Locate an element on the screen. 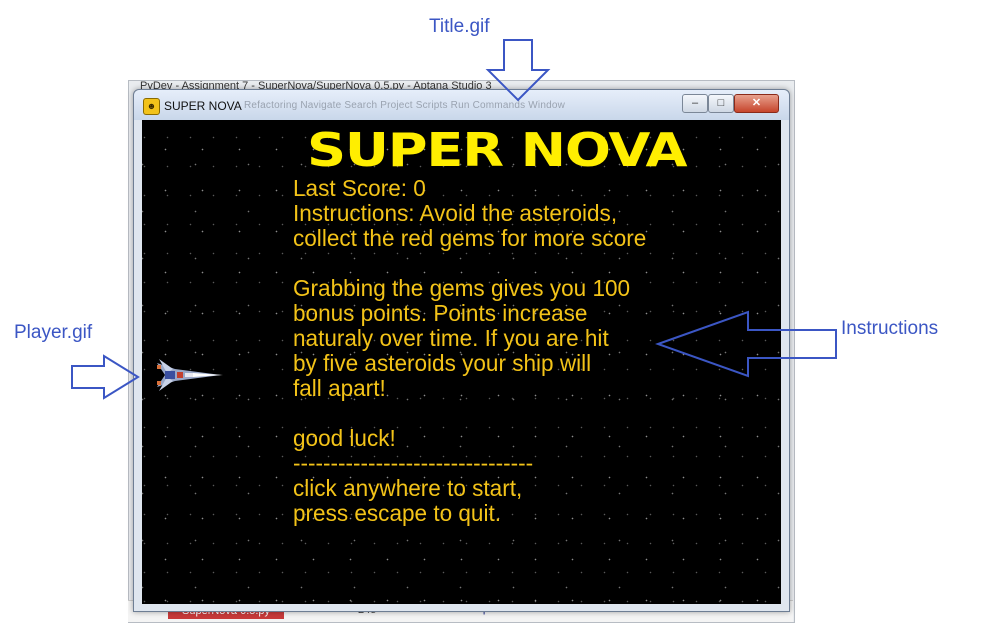 Image resolution: width=1006 pixels, height=623 pixels. instructions-line: Grabbing the gems gives you 100 is located at coordinates (462, 288).